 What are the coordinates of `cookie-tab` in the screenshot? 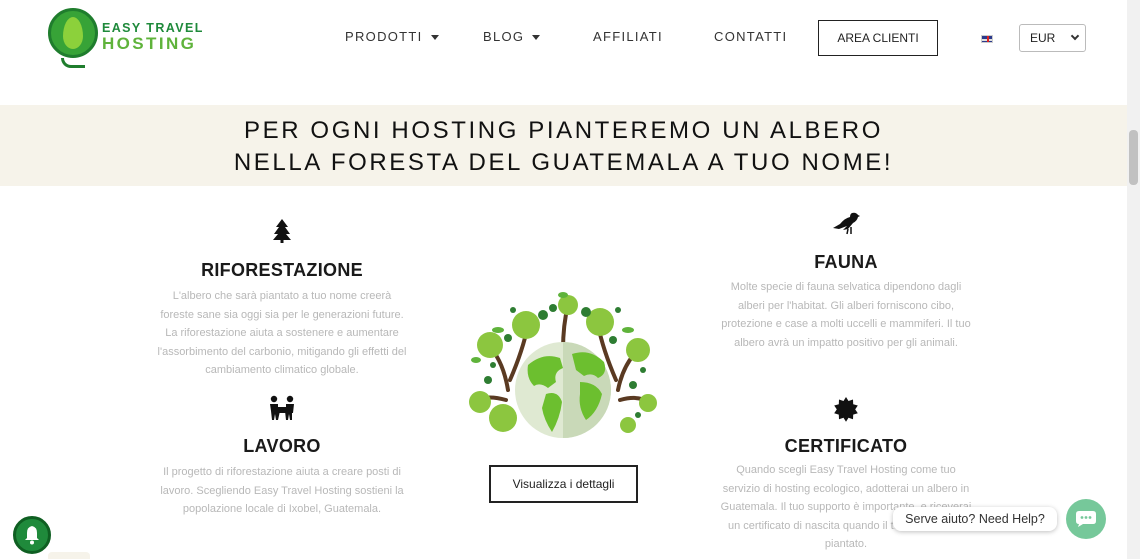 It's located at (69, 555).